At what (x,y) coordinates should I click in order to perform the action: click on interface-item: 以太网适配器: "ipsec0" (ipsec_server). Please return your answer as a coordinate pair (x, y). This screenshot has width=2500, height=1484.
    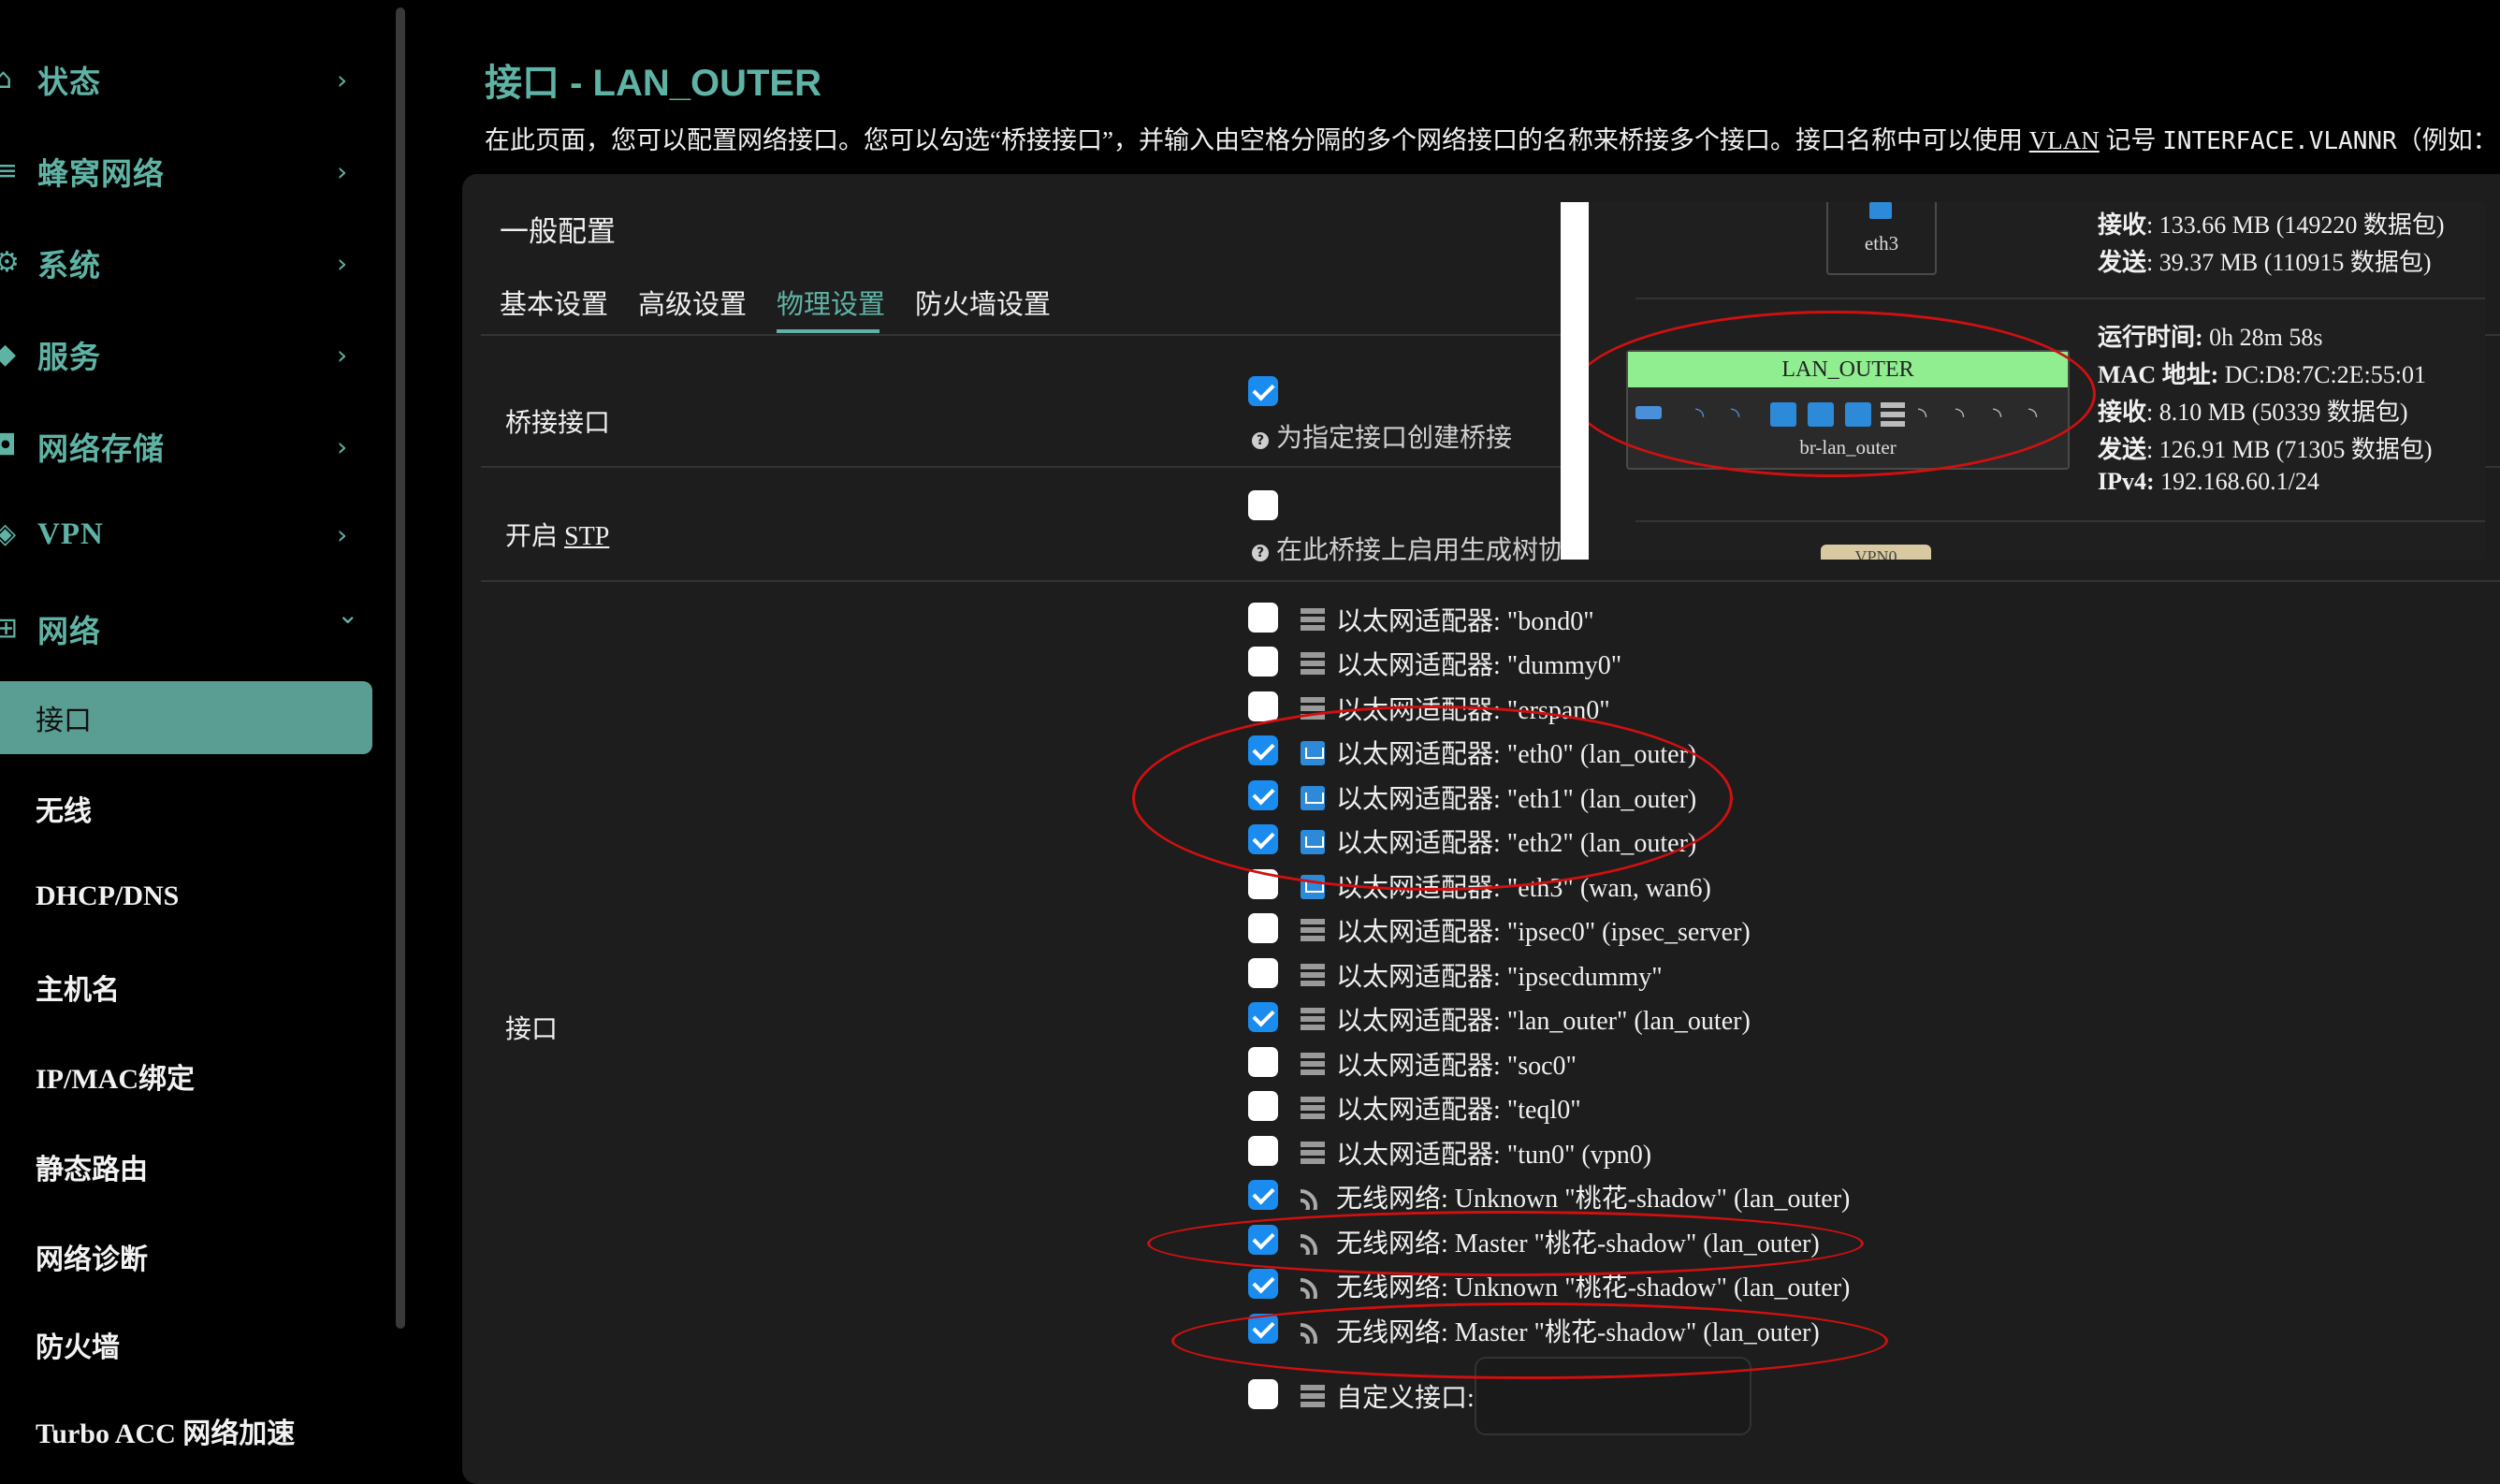
    Looking at the image, I should click on (1575, 928).